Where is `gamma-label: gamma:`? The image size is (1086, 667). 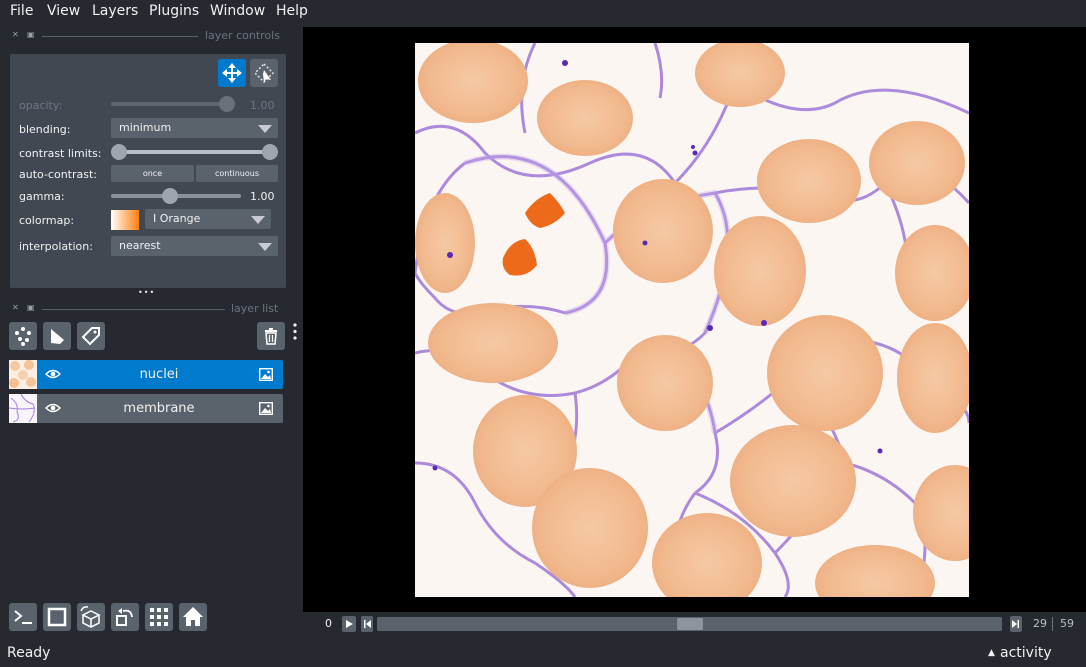
gamma-label: gamma: is located at coordinates (42, 196).